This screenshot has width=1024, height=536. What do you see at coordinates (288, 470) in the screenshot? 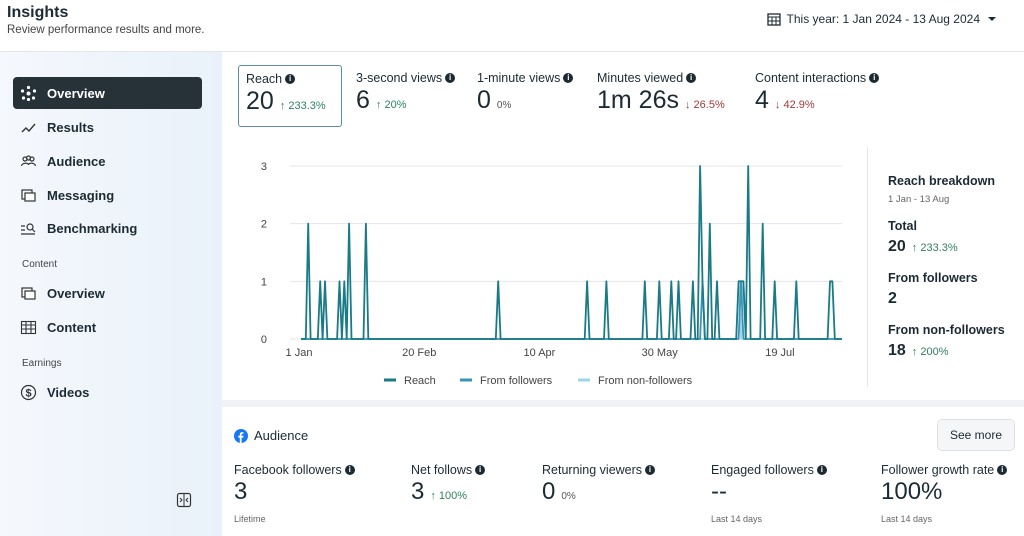
I see `metric-label-text: Facebook followers` at bounding box center [288, 470].